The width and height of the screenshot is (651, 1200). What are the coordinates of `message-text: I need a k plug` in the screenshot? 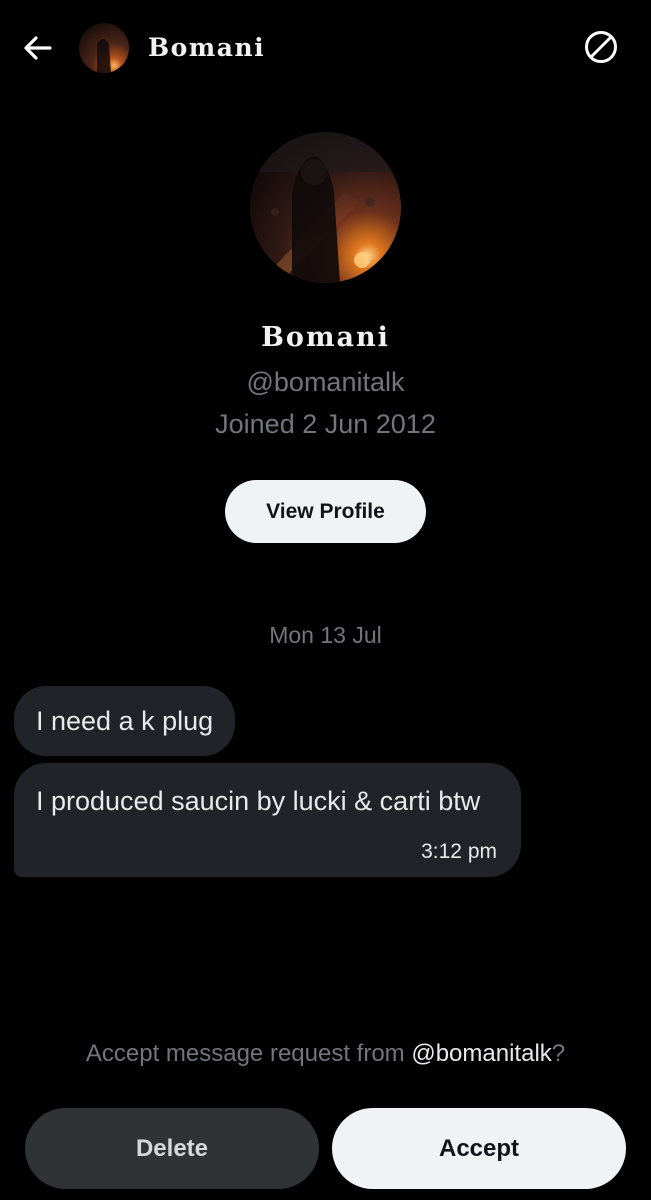 It's located at (125, 721).